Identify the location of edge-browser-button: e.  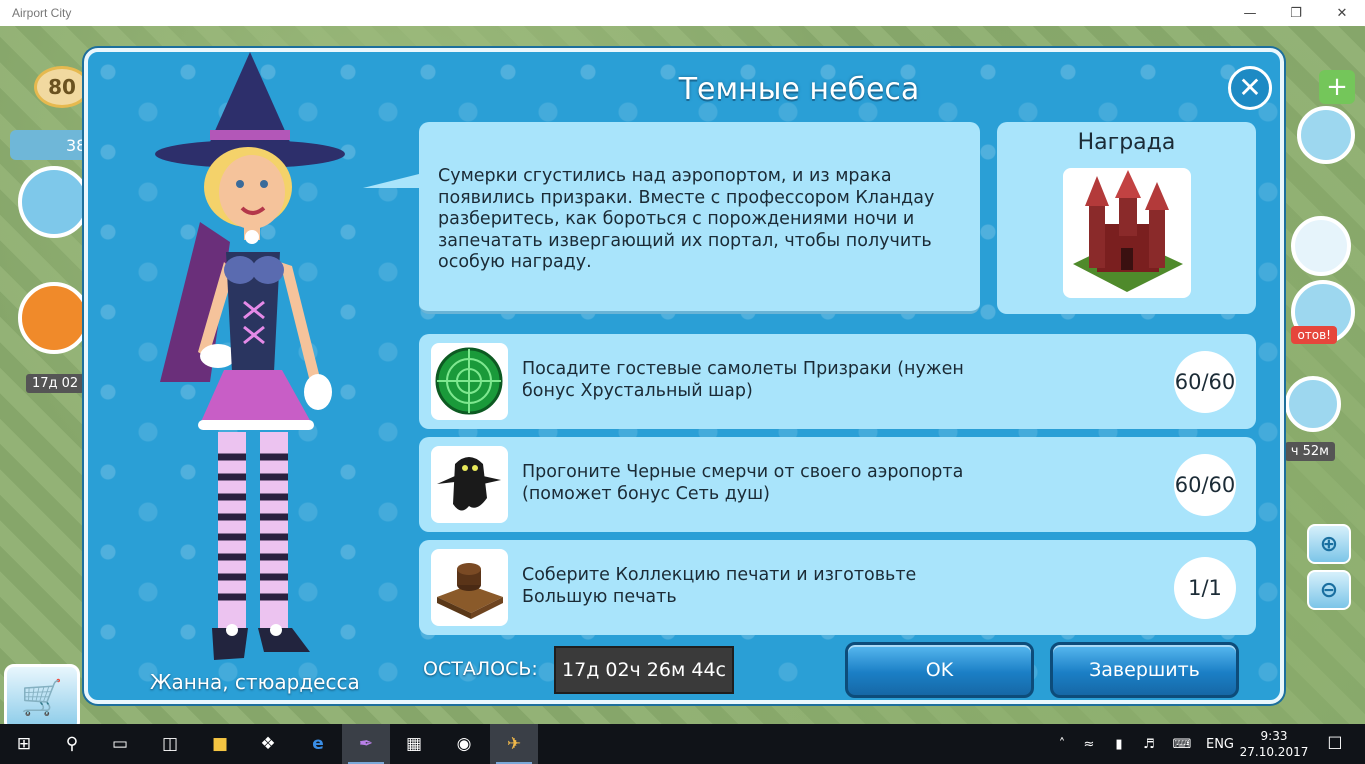
(318, 744).